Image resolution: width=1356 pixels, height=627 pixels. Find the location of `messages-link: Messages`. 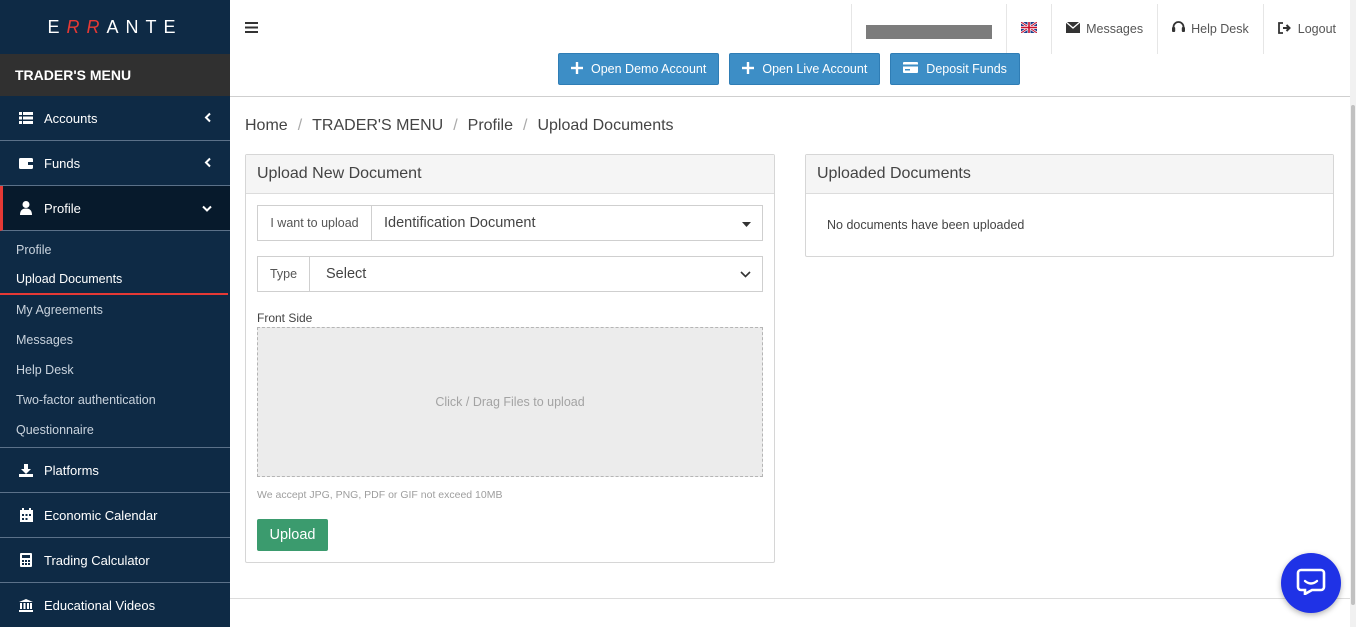

messages-link: Messages is located at coordinates (1104, 29).